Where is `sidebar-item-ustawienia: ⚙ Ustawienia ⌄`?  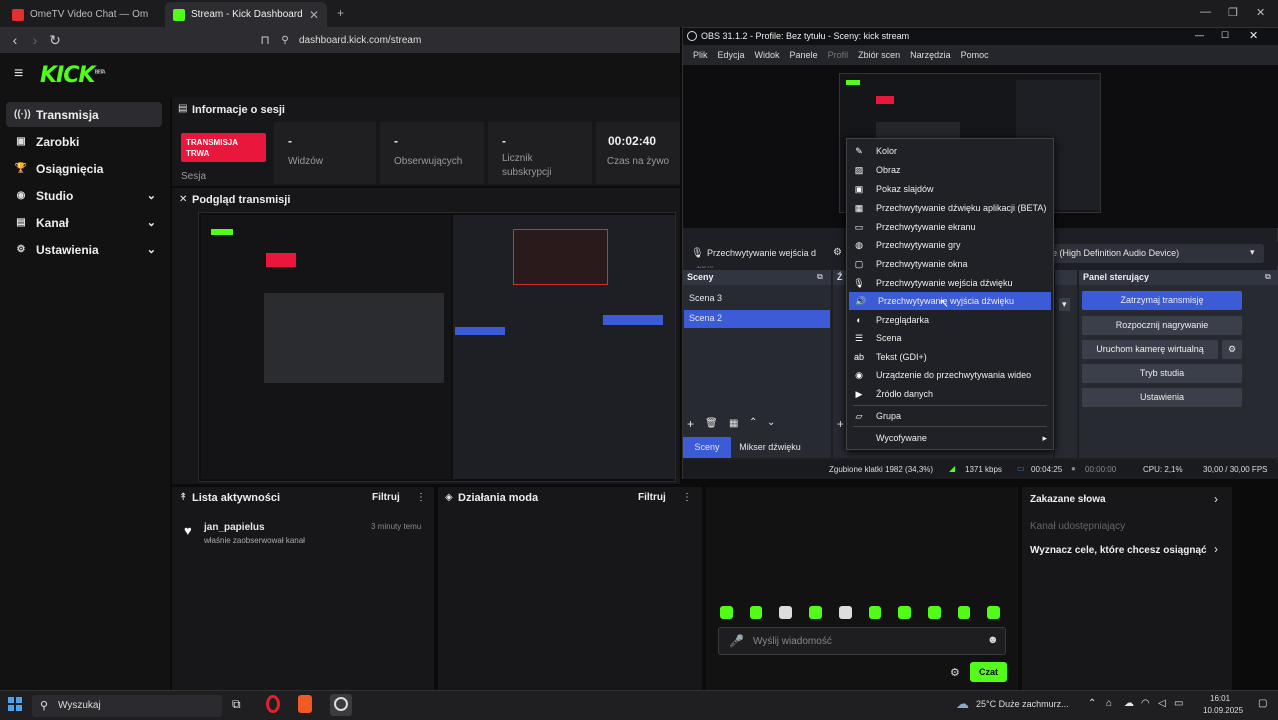 sidebar-item-ustawienia: ⚙ Ustawienia ⌄ is located at coordinates (84, 249).